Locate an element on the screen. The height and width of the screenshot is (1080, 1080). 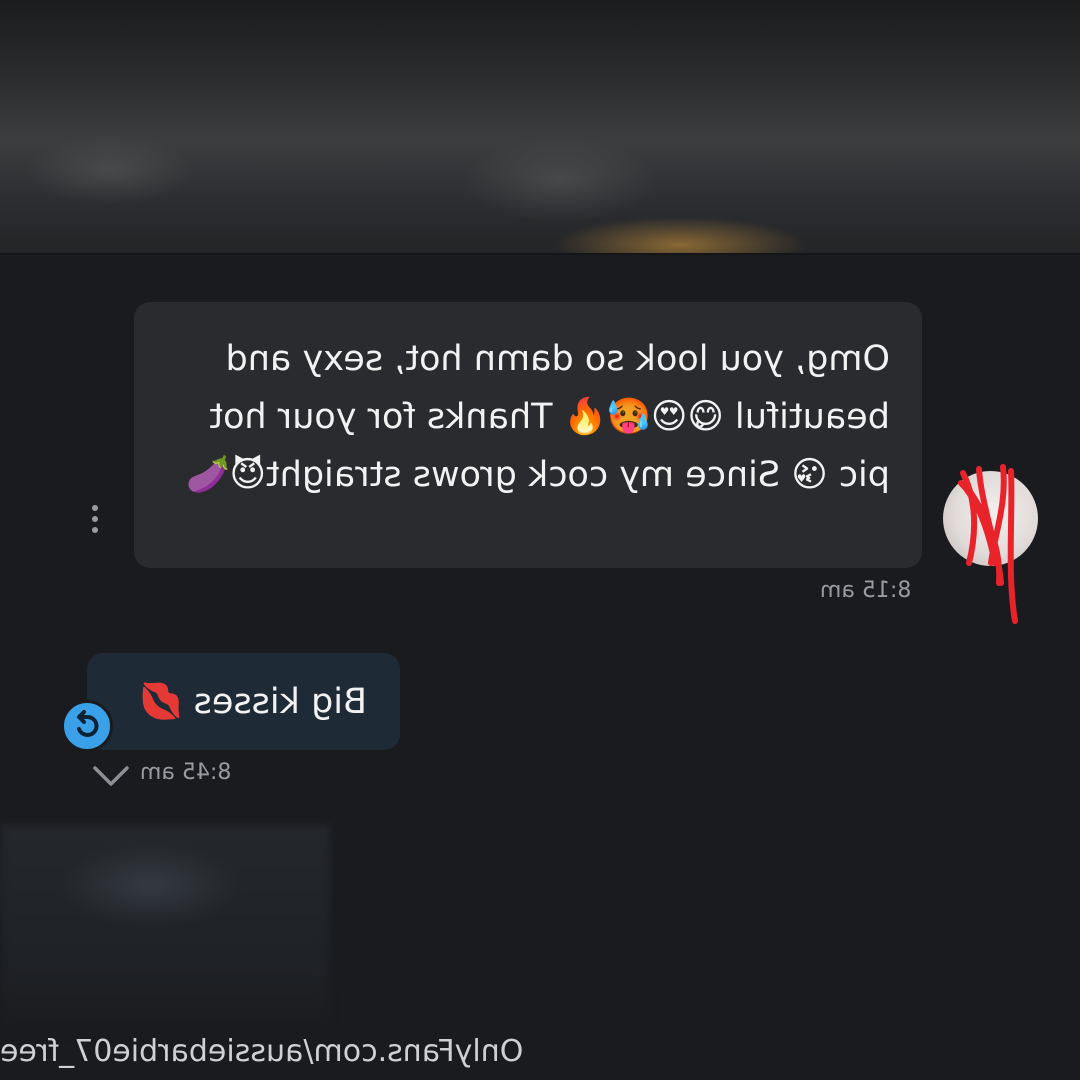
blurred-image-preview is located at coordinates (165, 930).